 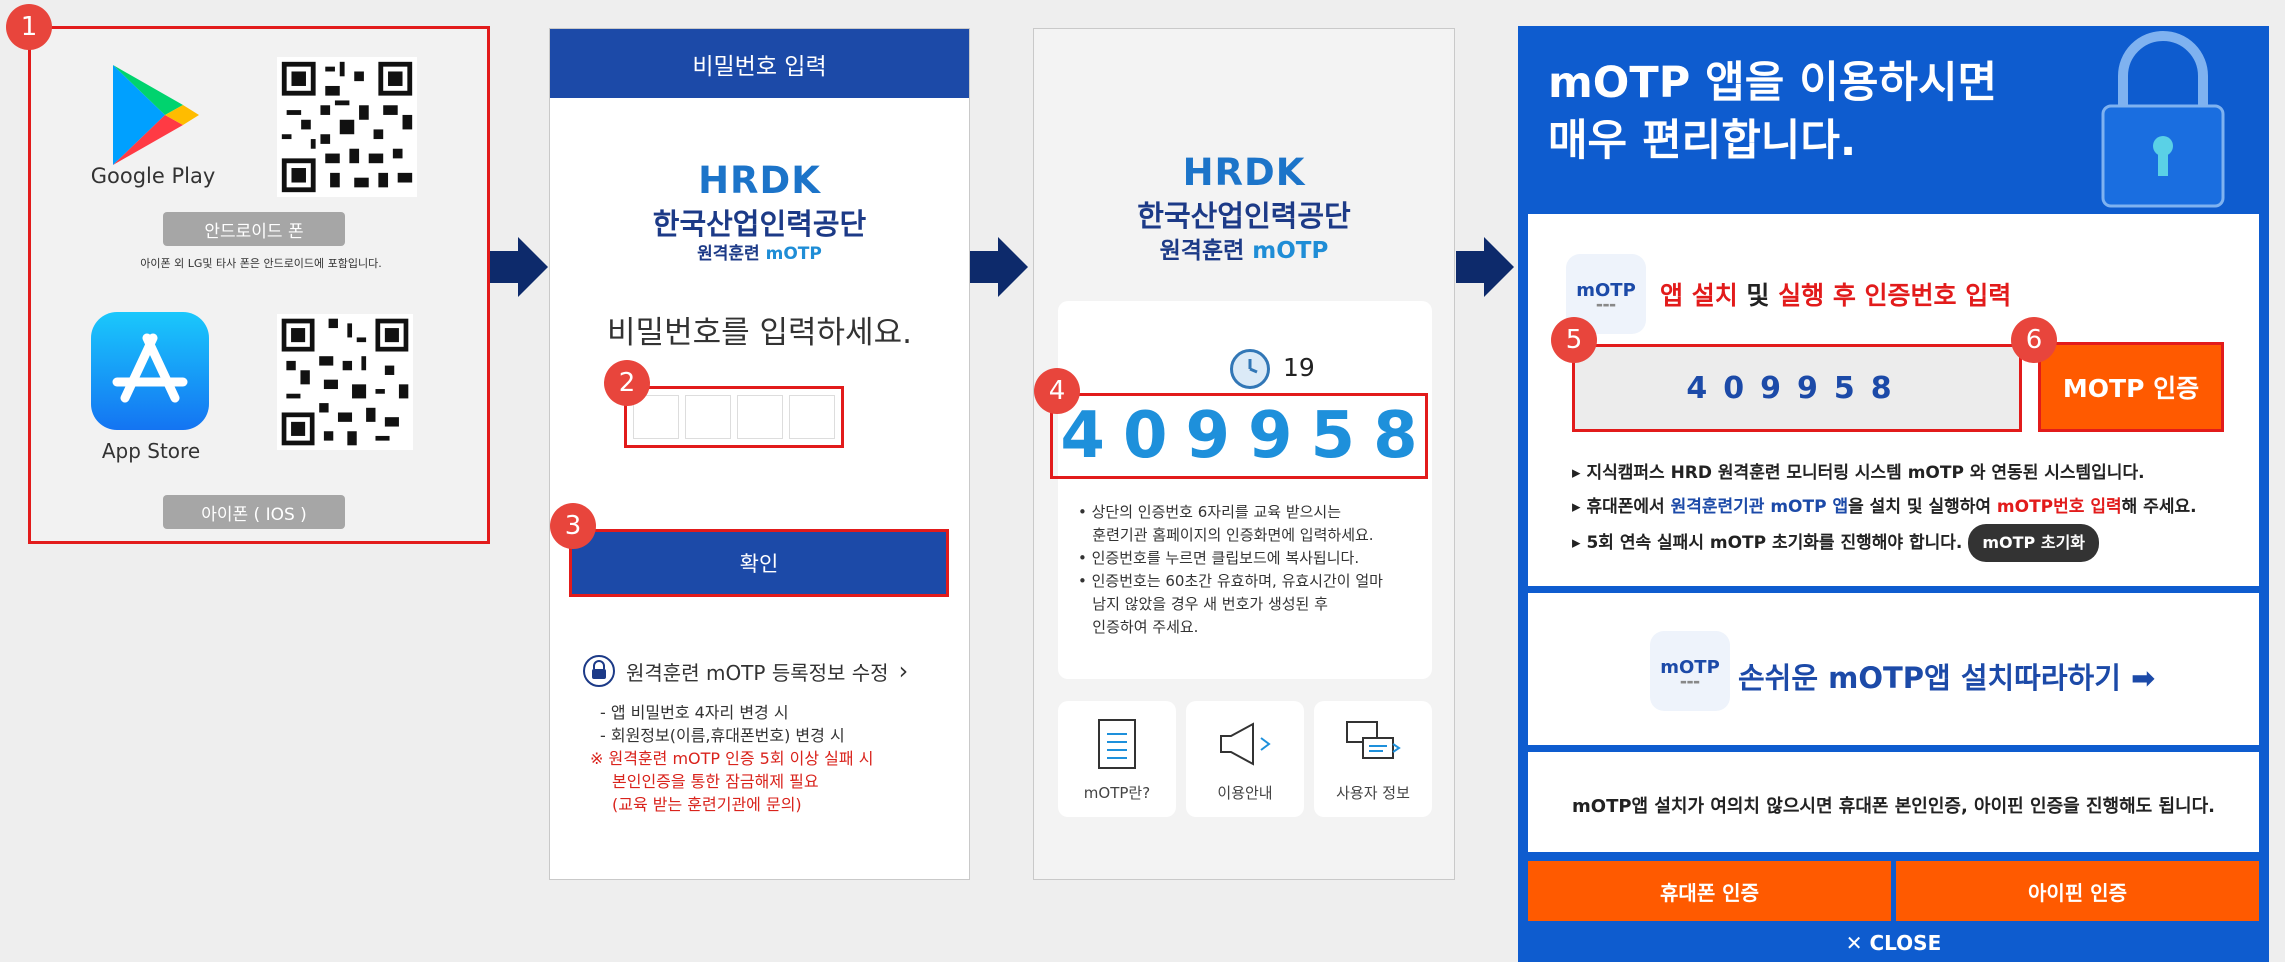 What do you see at coordinates (254, 229) in the screenshot?
I see `android-phone-label: 안드로이드 폰` at bounding box center [254, 229].